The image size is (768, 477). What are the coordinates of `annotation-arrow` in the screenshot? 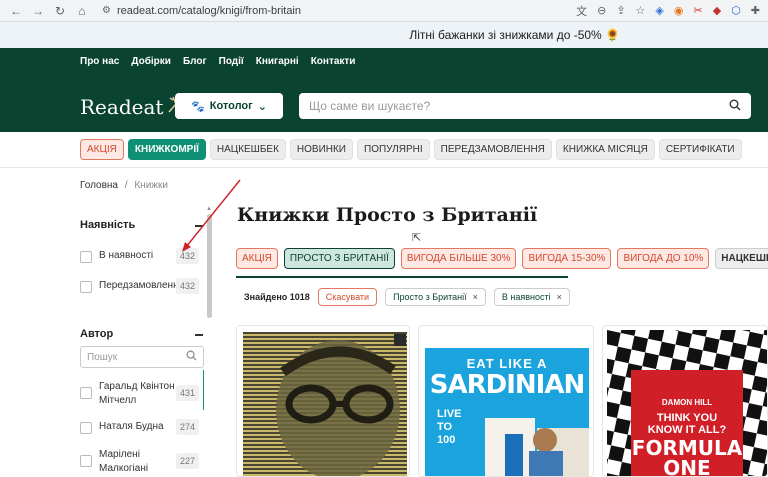 It's located at (211, 215).